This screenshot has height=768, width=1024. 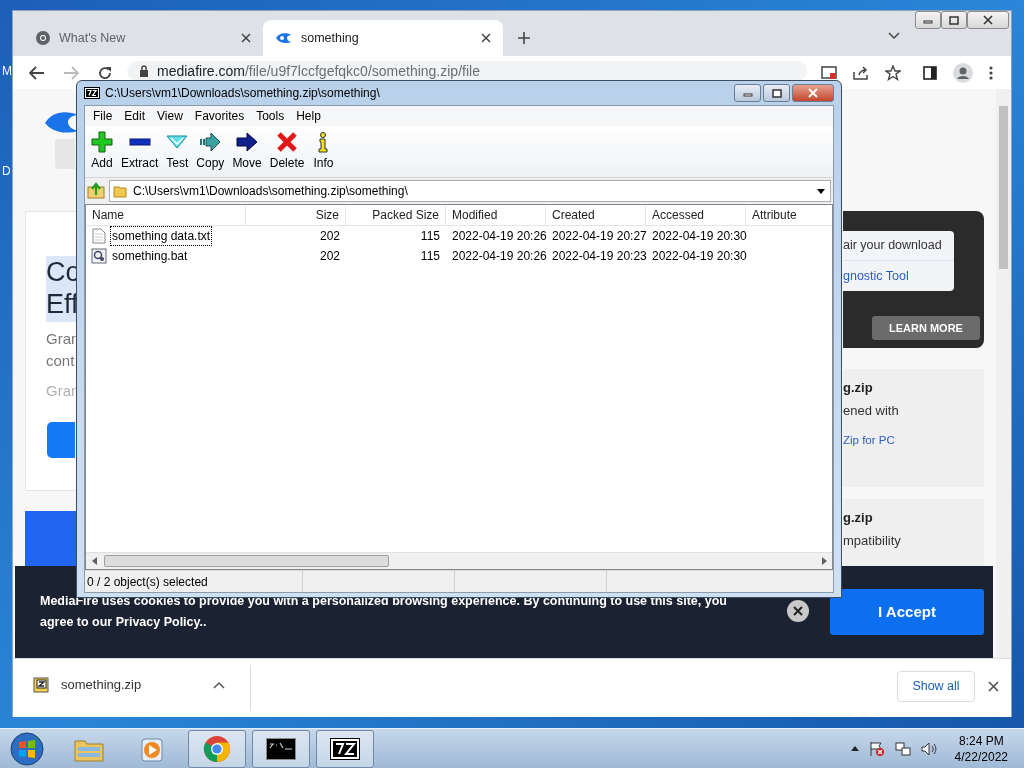 What do you see at coordinates (161, 236) in the screenshot?
I see `file-name: something data.txt` at bounding box center [161, 236].